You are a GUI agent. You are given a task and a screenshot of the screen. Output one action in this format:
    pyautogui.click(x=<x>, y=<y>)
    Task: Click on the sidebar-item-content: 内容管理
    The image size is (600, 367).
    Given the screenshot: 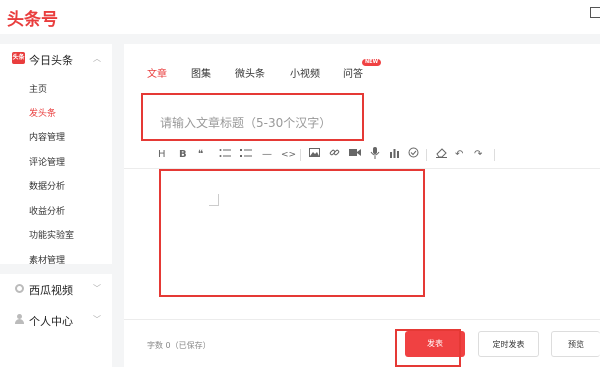 What is the action you would take?
    pyautogui.click(x=47, y=136)
    